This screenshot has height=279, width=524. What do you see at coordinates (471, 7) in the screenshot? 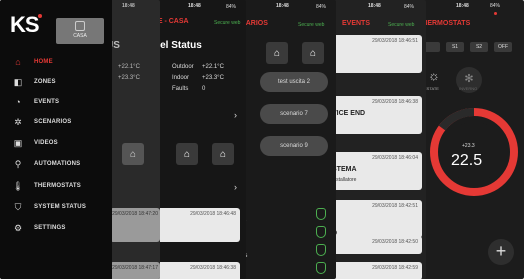
I see `status-bar: 18:48 84%` at bounding box center [471, 7].